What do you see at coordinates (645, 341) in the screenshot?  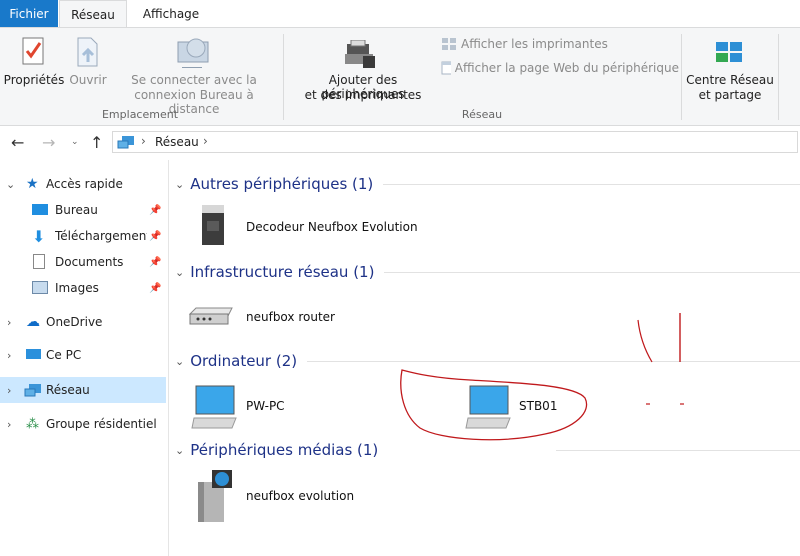 I see `annotation-stroke` at bounding box center [645, 341].